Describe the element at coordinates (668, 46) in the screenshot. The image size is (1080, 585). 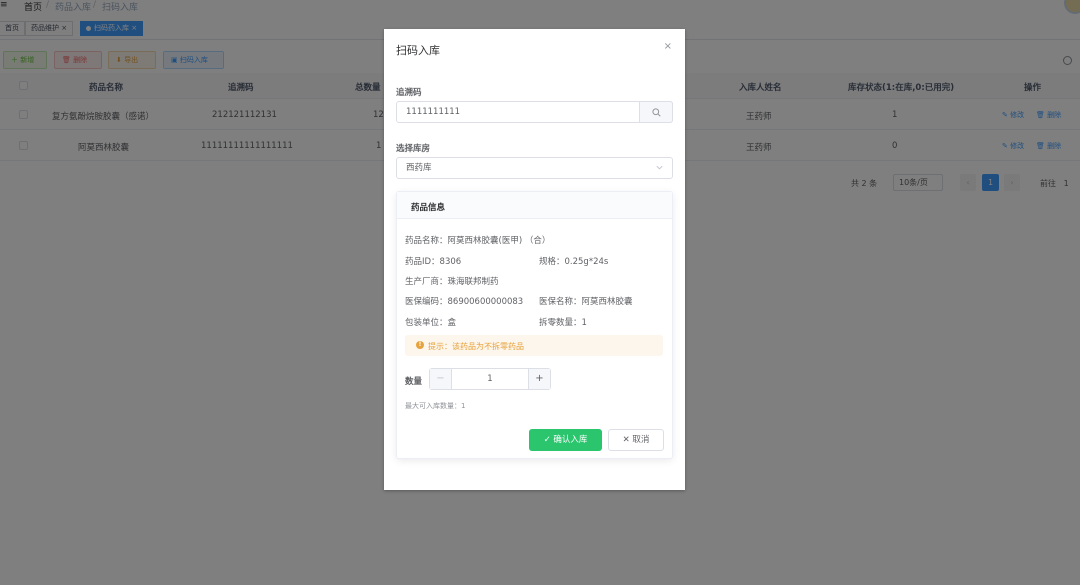
I see `close-icon: ×` at that location.